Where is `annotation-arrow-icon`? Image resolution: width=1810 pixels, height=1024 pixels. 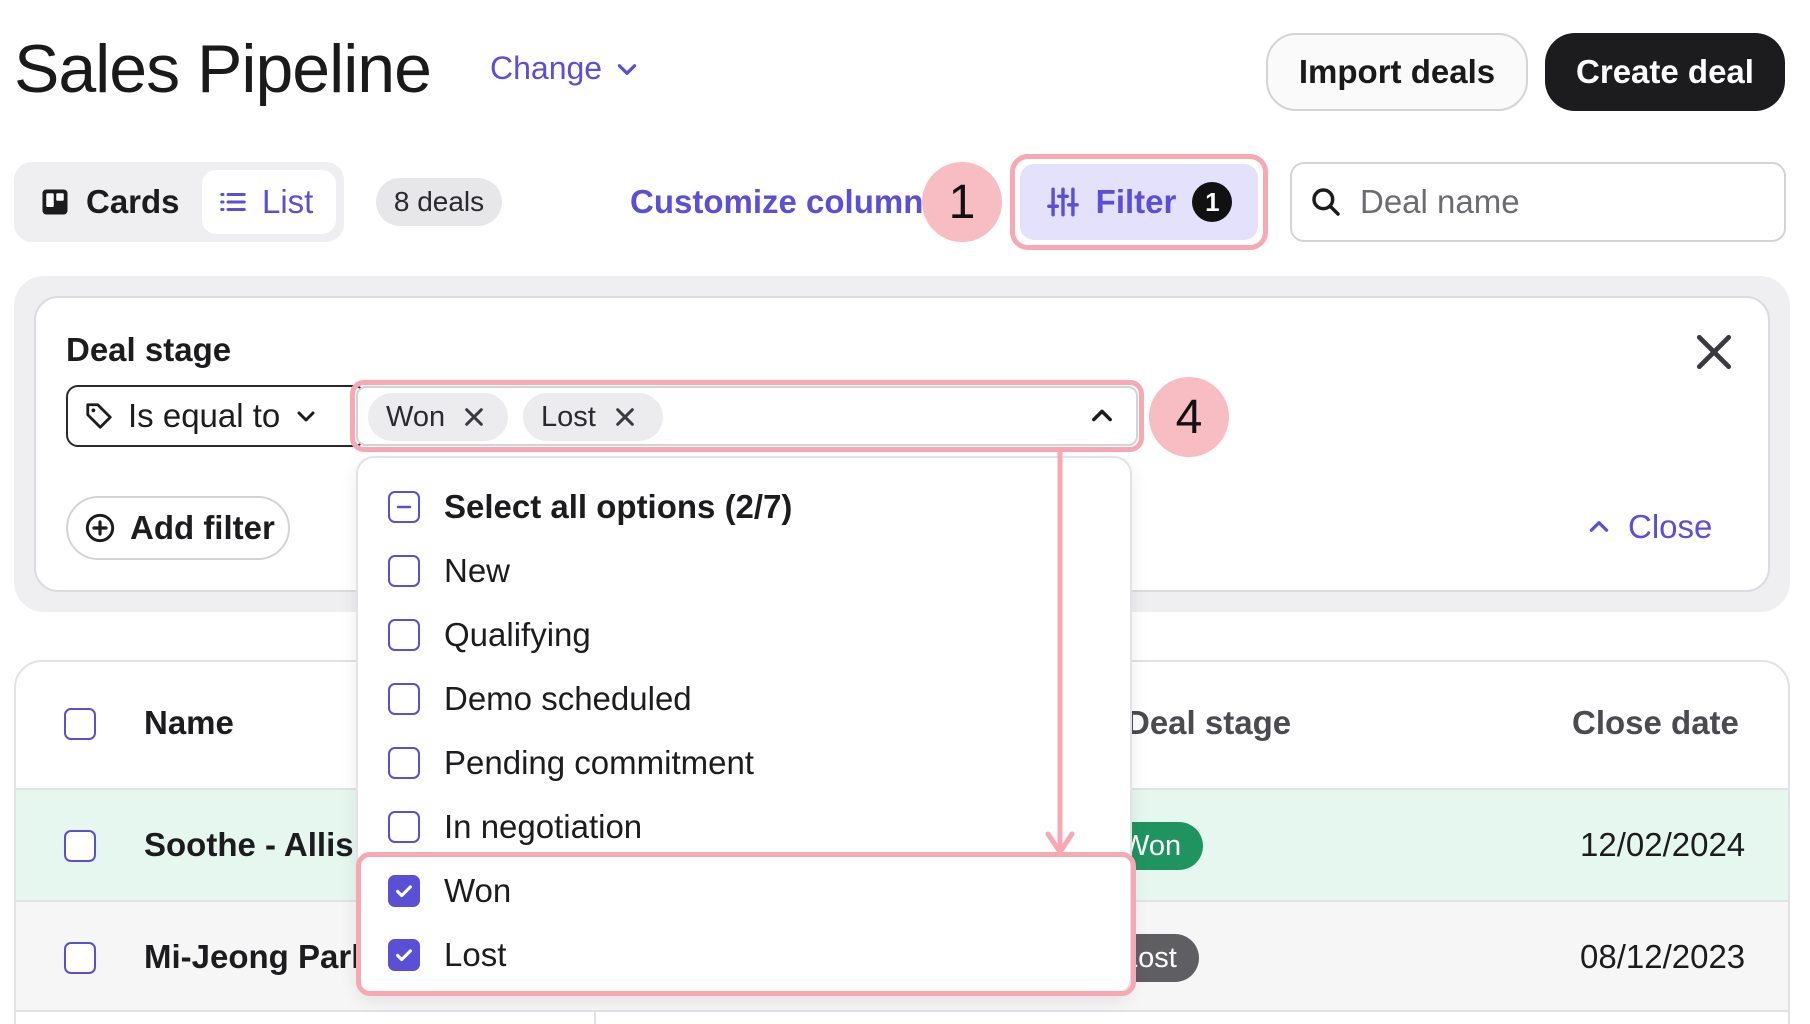
annotation-arrow-icon is located at coordinates (1060, 653).